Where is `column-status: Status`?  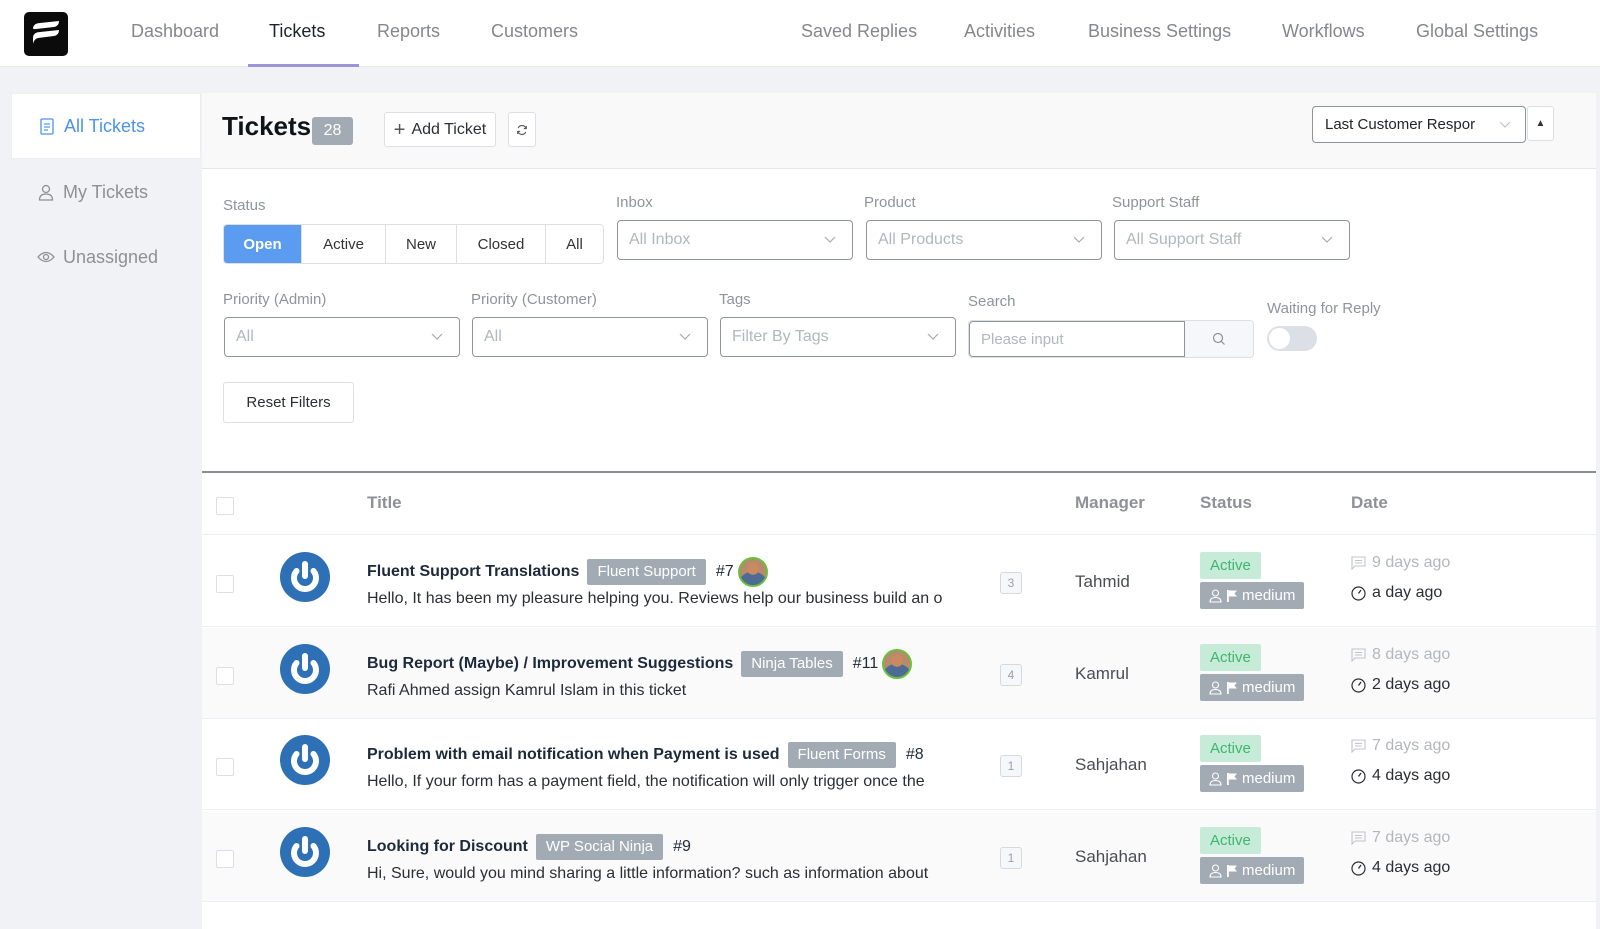 column-status: Status is located at coordinates (1226, 503).